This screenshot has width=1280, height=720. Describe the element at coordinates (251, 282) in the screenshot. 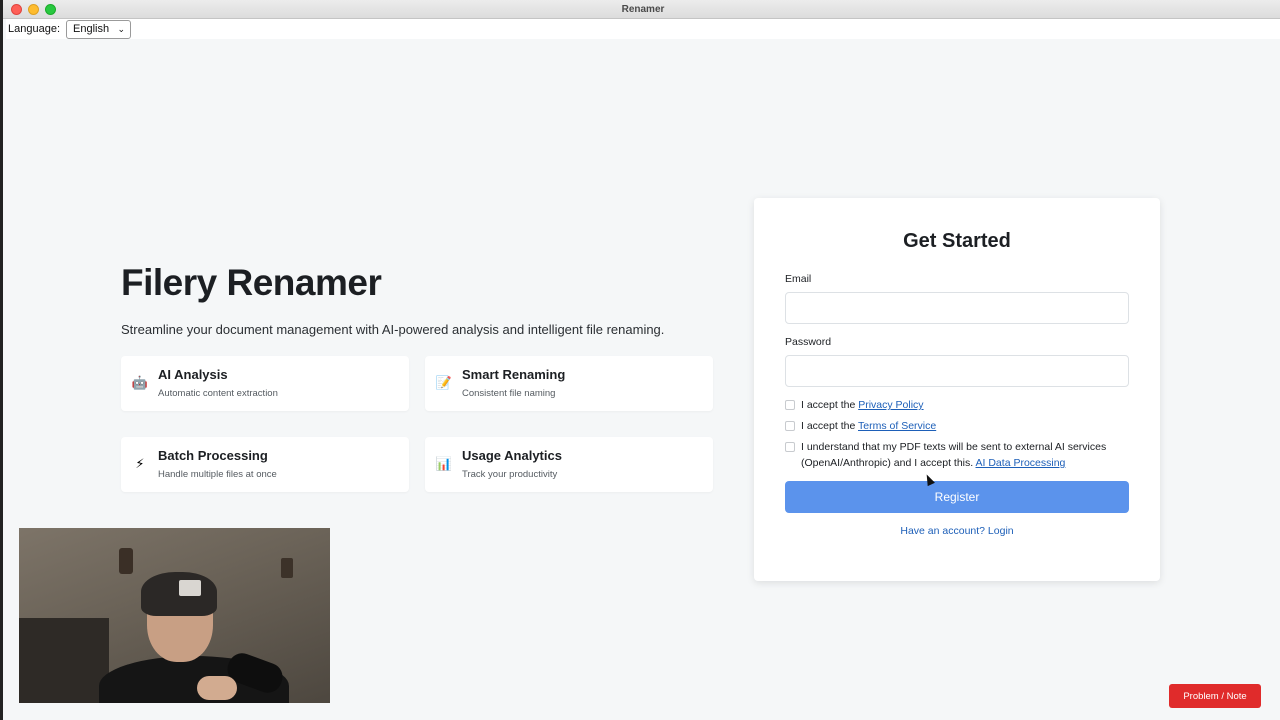

I see `page-title: Filery Renamer` at that location.